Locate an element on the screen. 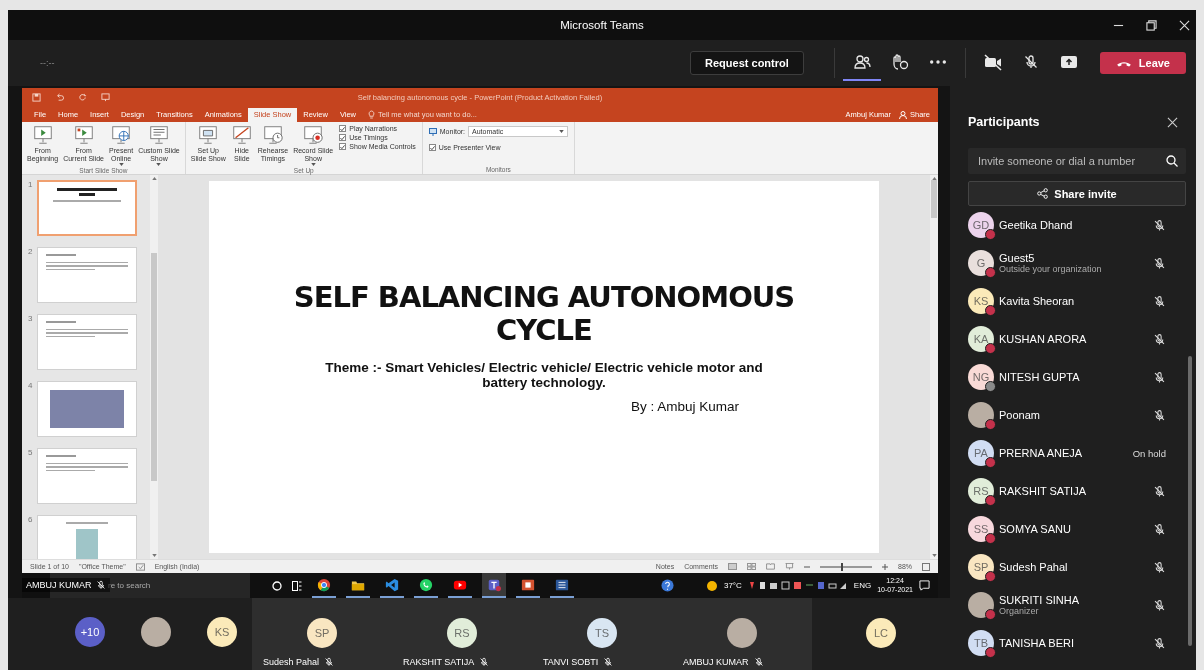  avatar-initials: PA is located at coordinates (981, 453).